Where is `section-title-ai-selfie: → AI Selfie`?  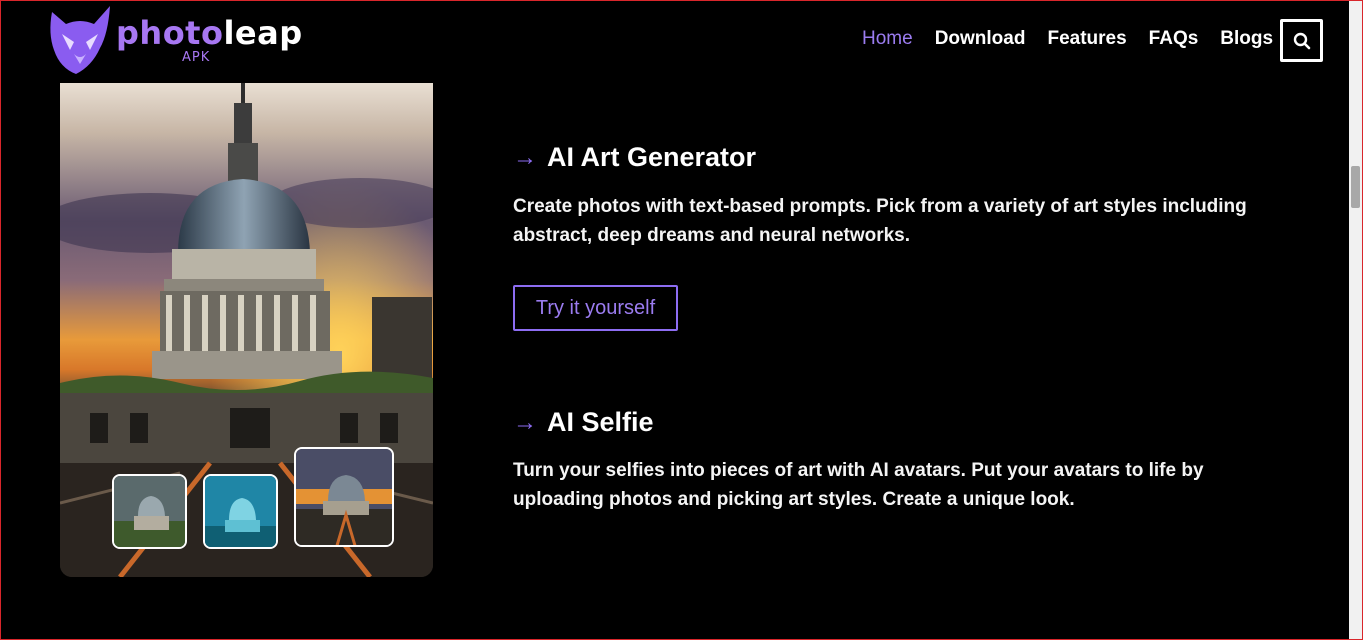 section-title-ai-selfie: → AI Selfie is located at coordinates (583, 422).